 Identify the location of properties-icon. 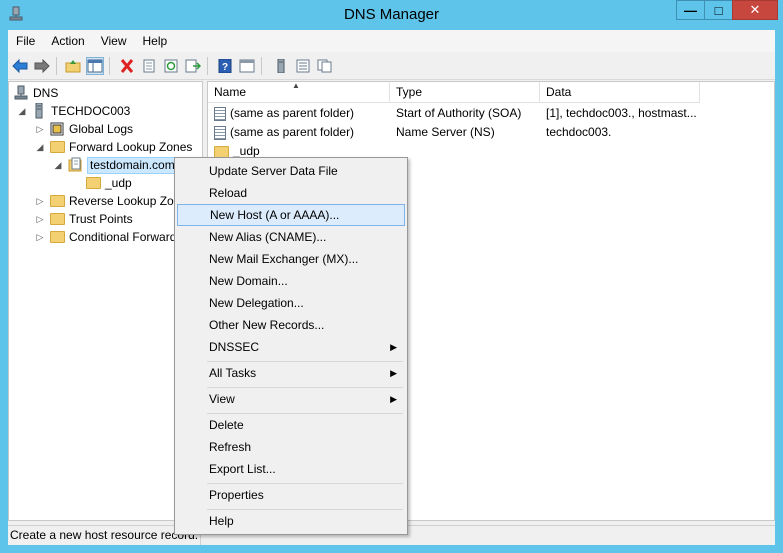
(149, 66).